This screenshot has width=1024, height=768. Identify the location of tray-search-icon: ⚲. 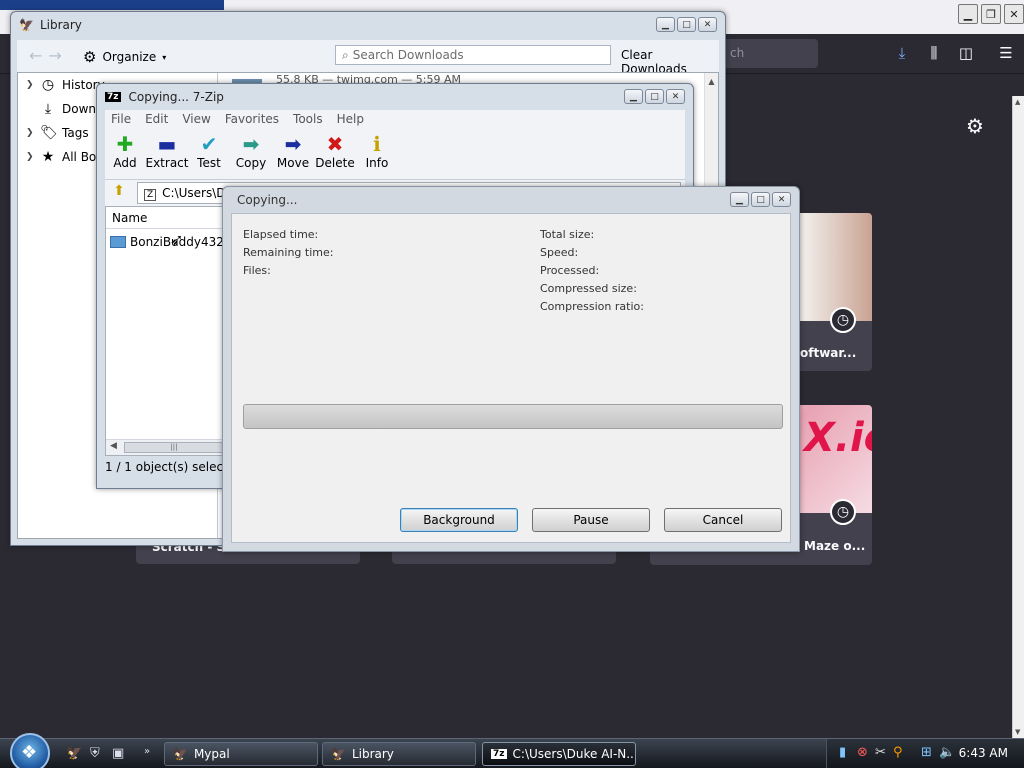
(898, 752).